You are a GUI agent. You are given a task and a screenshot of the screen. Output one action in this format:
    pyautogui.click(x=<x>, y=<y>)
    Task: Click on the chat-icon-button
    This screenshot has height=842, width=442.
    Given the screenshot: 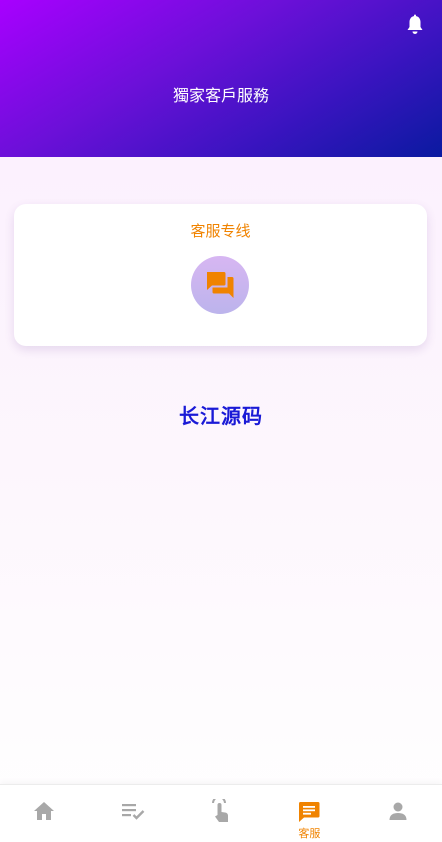 What is the action you would take?
    pyautogui.click(x=220, y=285)
    